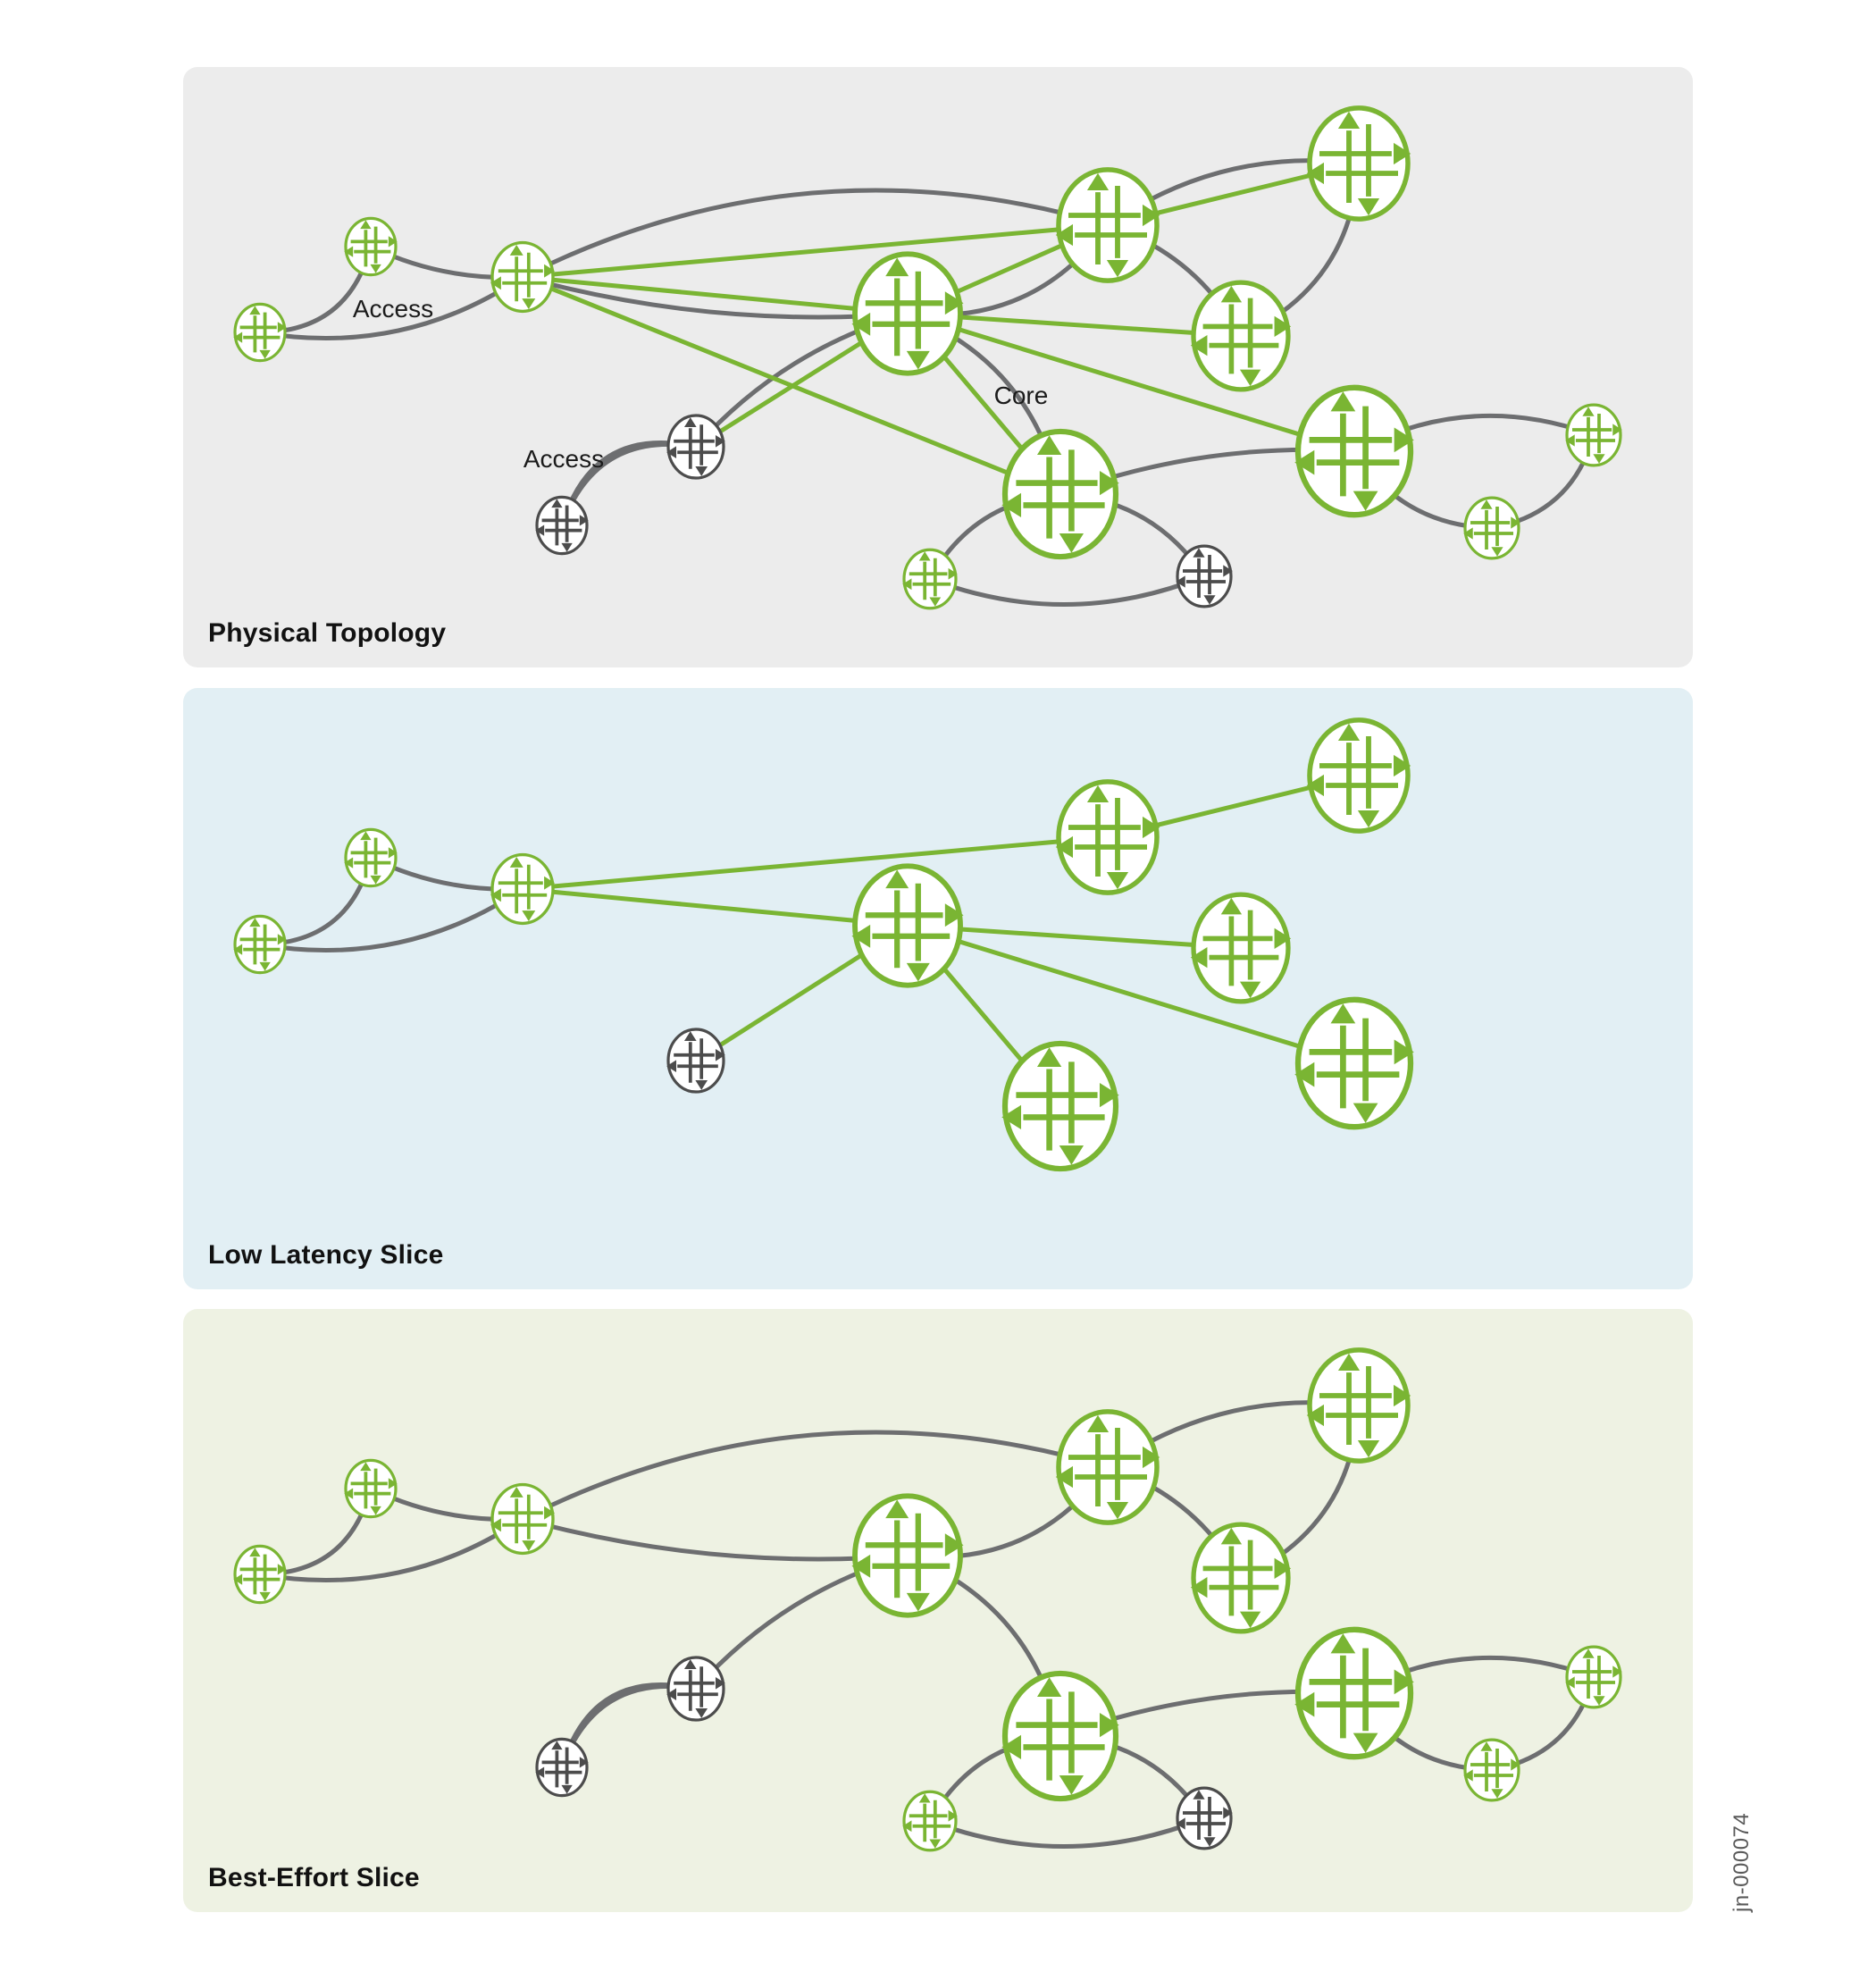  What do you see at coordinates (326, 1255) in the screenshot?
I see `panel-title-low-latency-slice: Low Latency Slice` at bounding box center [326, 1255].